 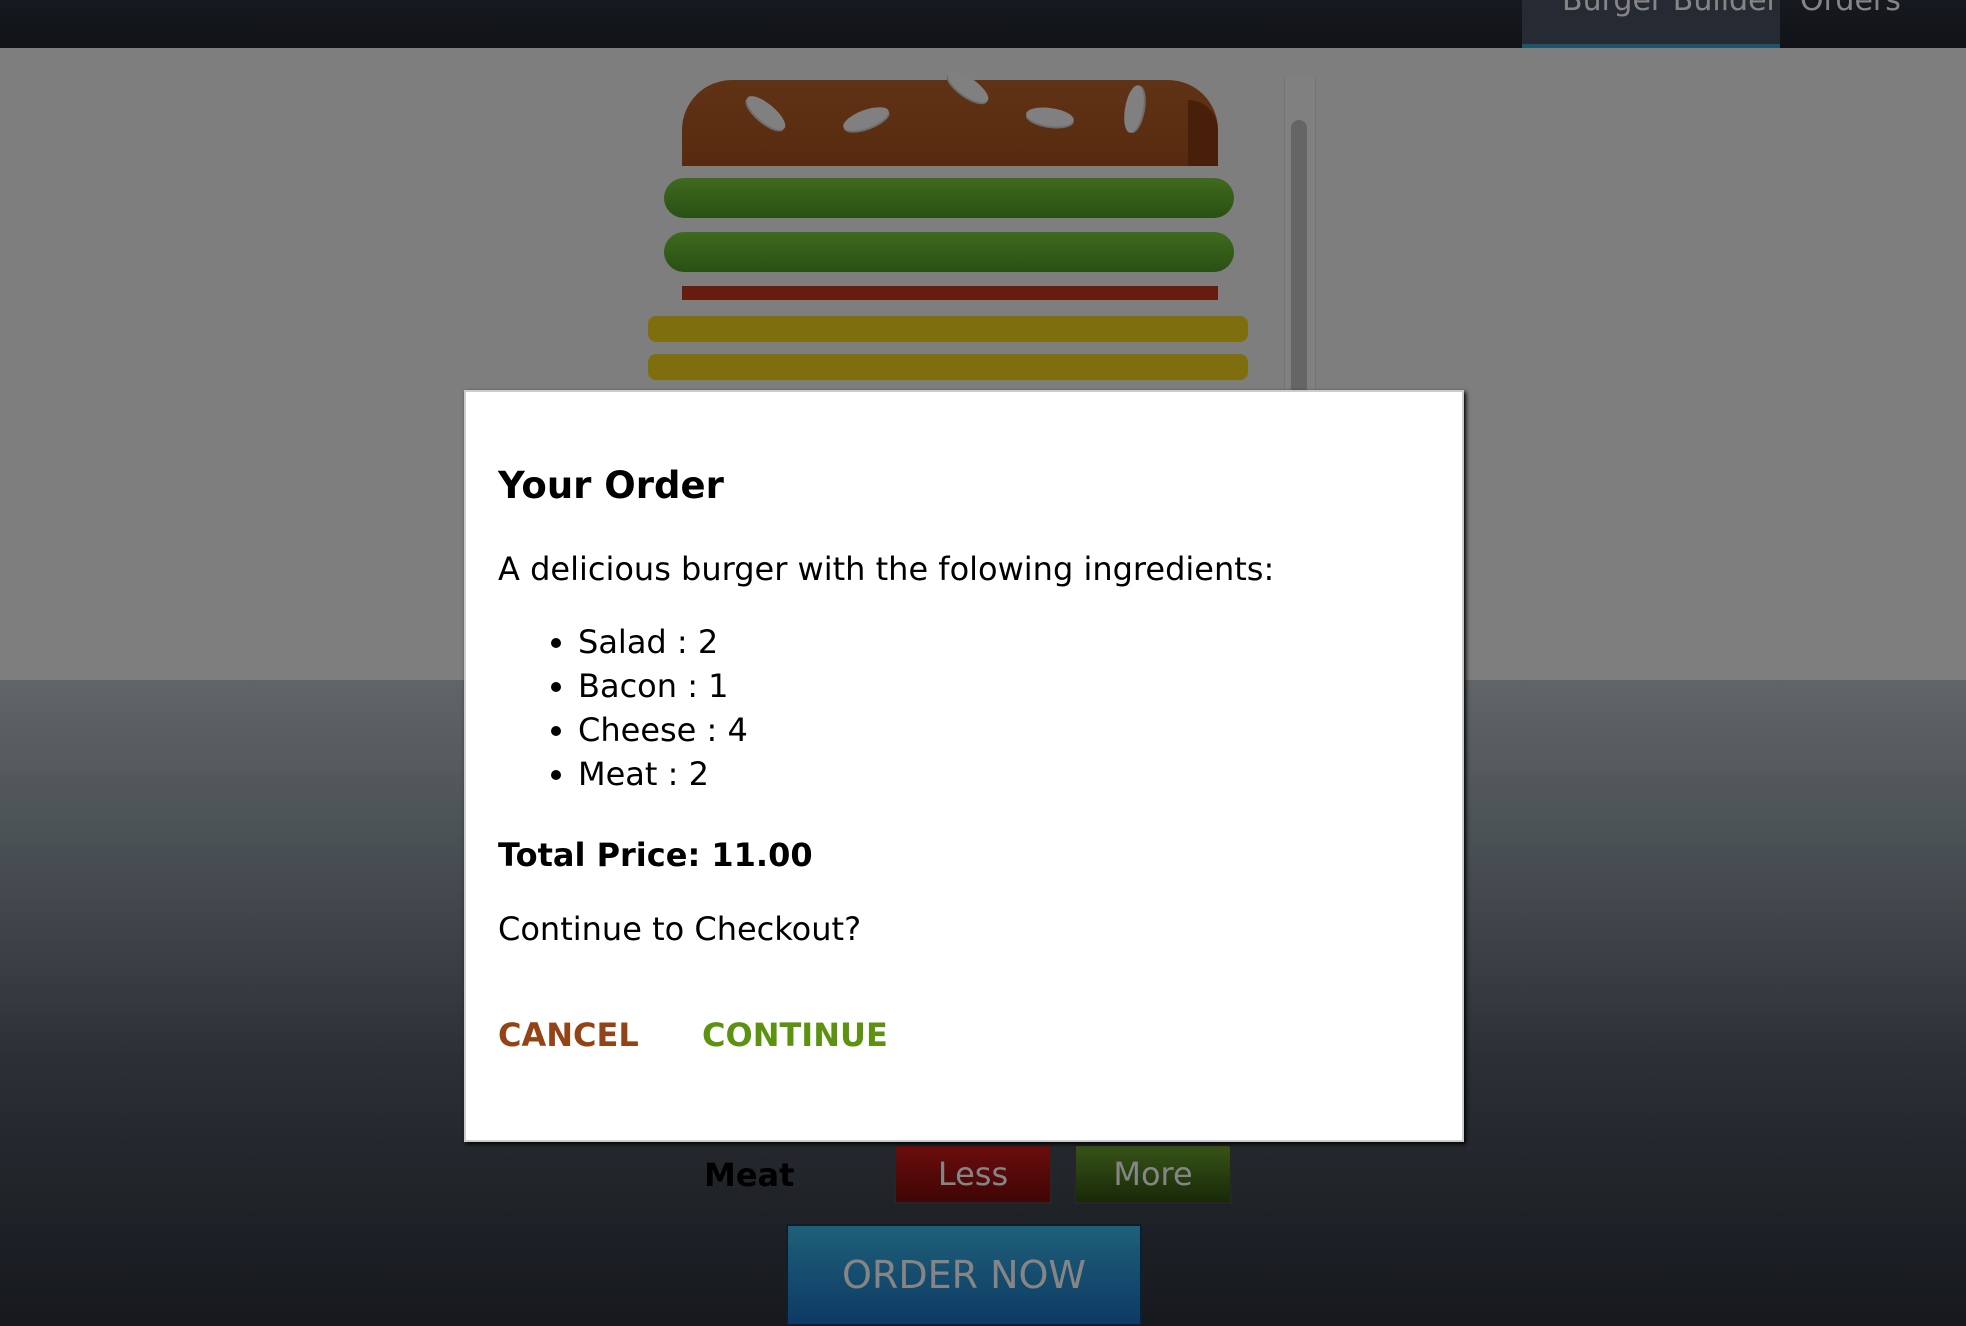 I want to click on checkout-question: Continue to Checkout?, so click(x=680, y=929).